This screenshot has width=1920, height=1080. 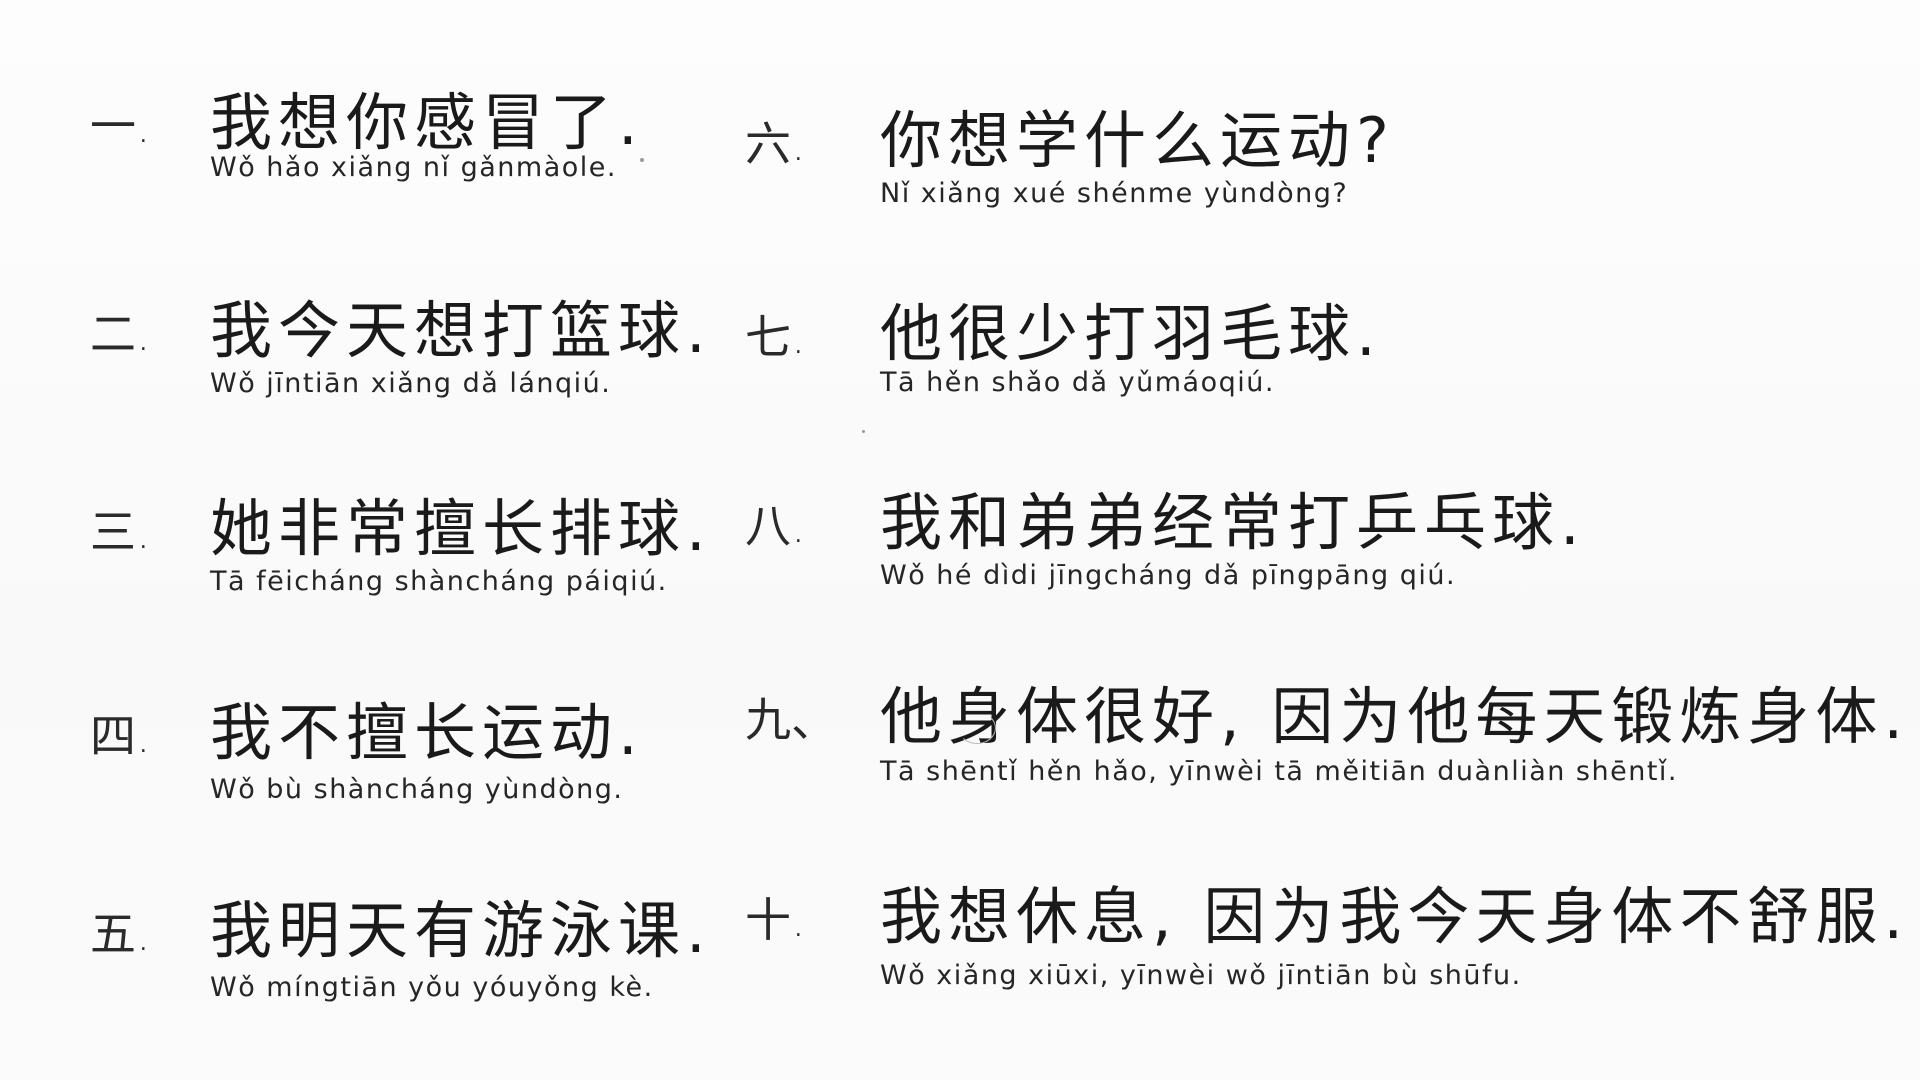 I want to click on pinyin-line: Wǒ bù shàncháng yùndòng., so click(x=417, y=789).